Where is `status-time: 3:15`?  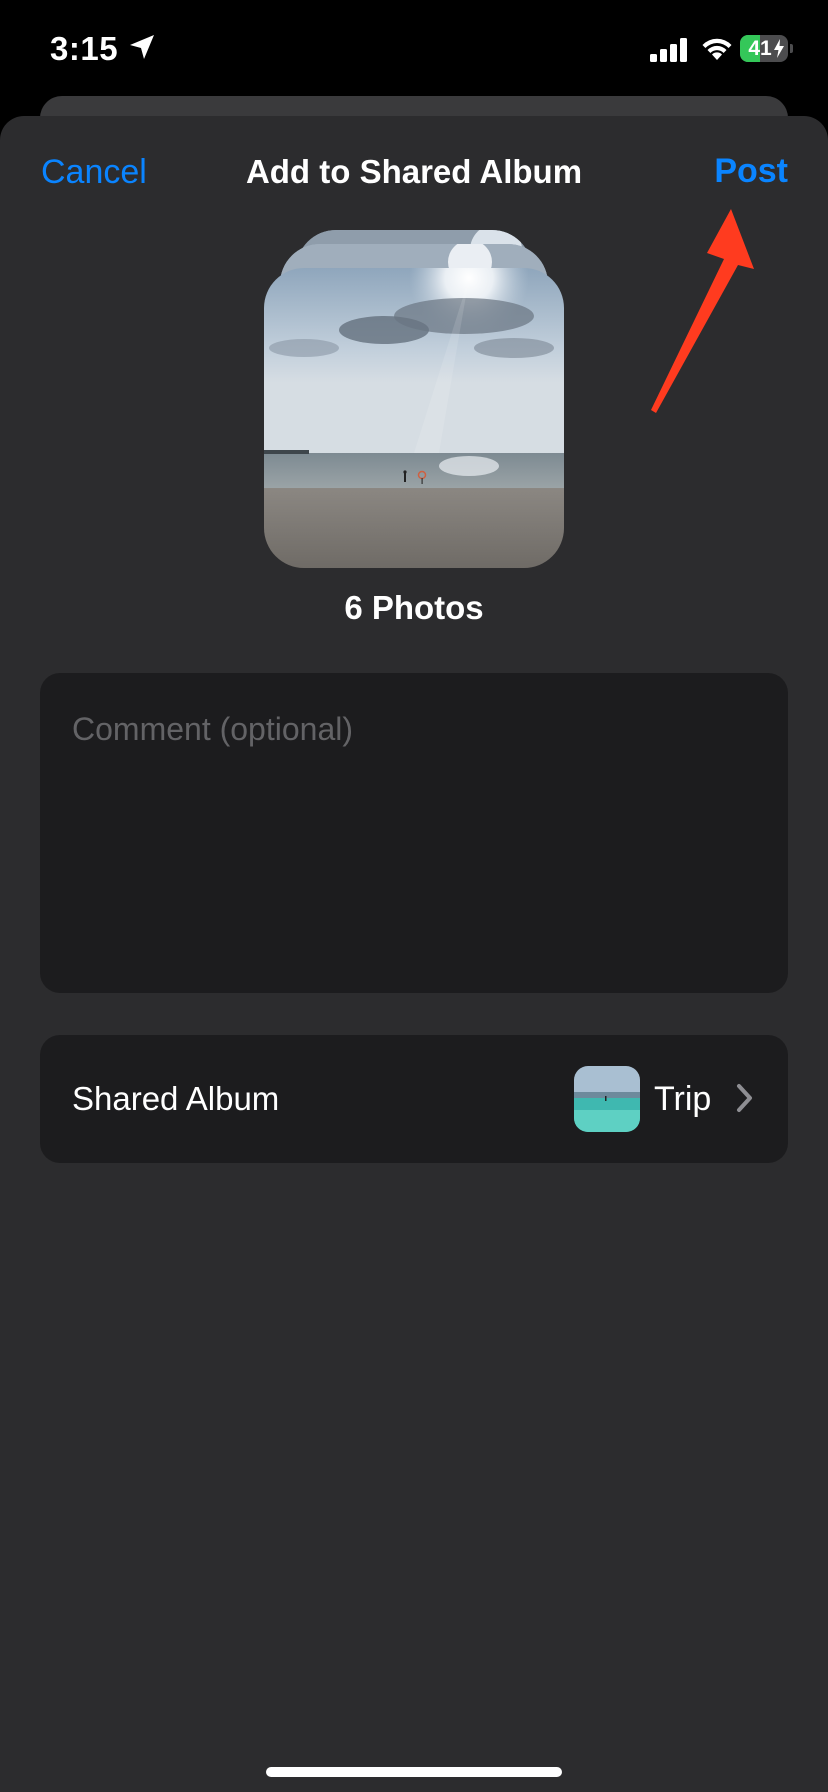 status-time: 3:15 is located at coordinates (84, 48).